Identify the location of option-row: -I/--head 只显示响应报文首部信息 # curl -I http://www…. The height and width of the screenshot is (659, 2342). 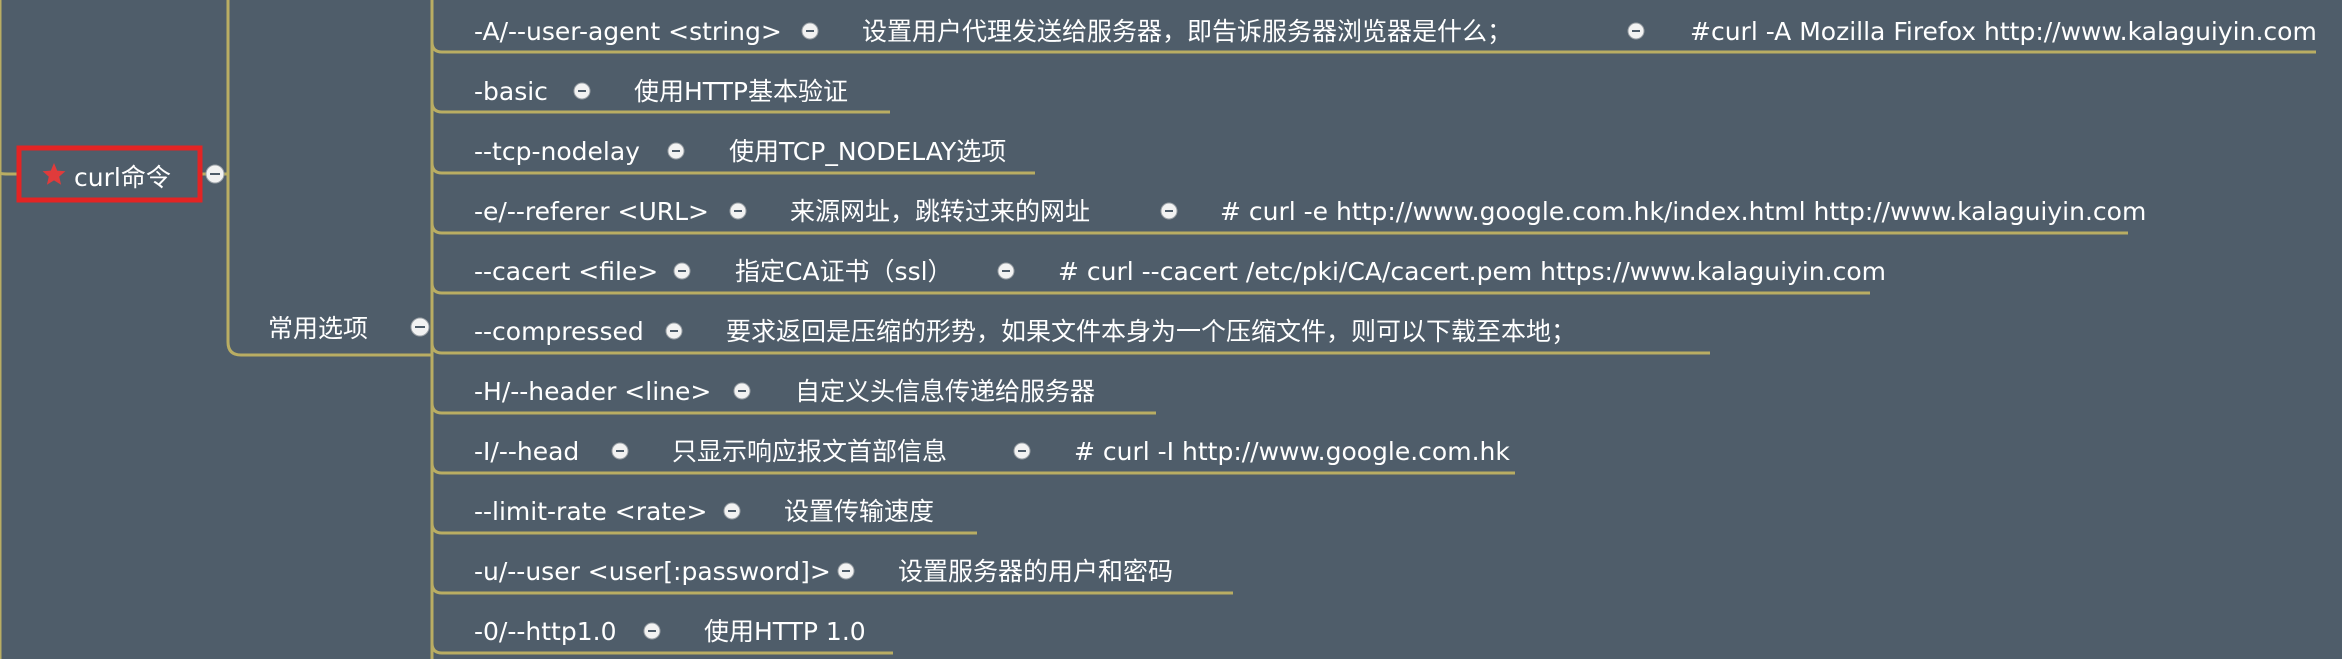
(992, 451).